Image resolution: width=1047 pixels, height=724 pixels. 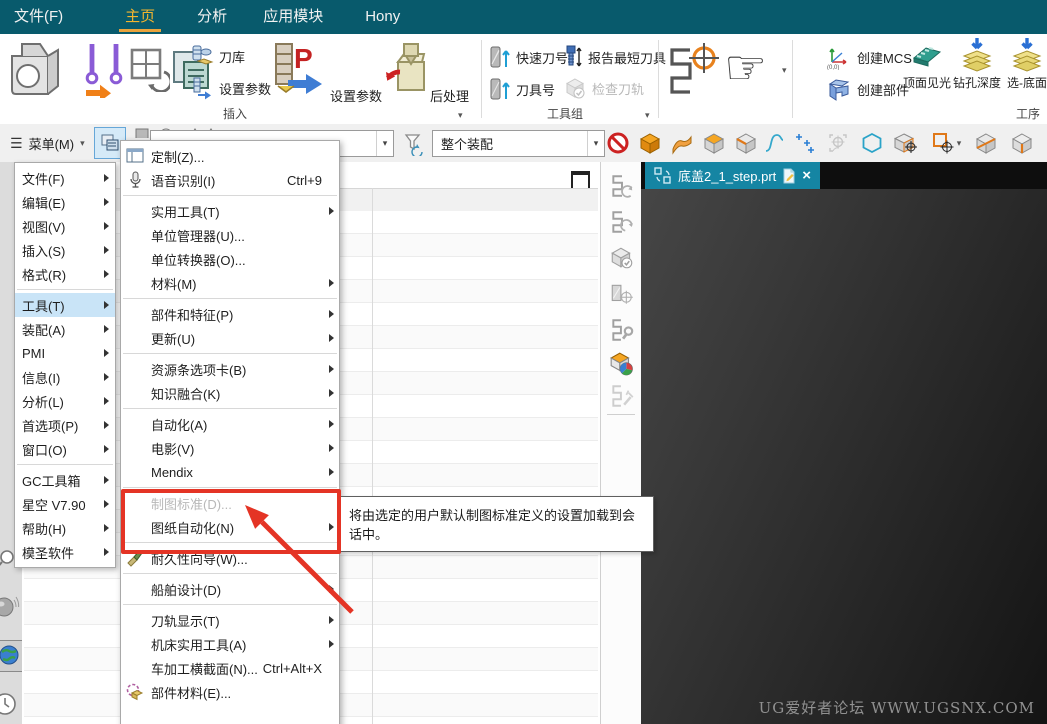 What do you see at coordinates (522, 89) in the screenshot?
I see `tool-number-button: 刀具号` at bounding box center [522, 89].